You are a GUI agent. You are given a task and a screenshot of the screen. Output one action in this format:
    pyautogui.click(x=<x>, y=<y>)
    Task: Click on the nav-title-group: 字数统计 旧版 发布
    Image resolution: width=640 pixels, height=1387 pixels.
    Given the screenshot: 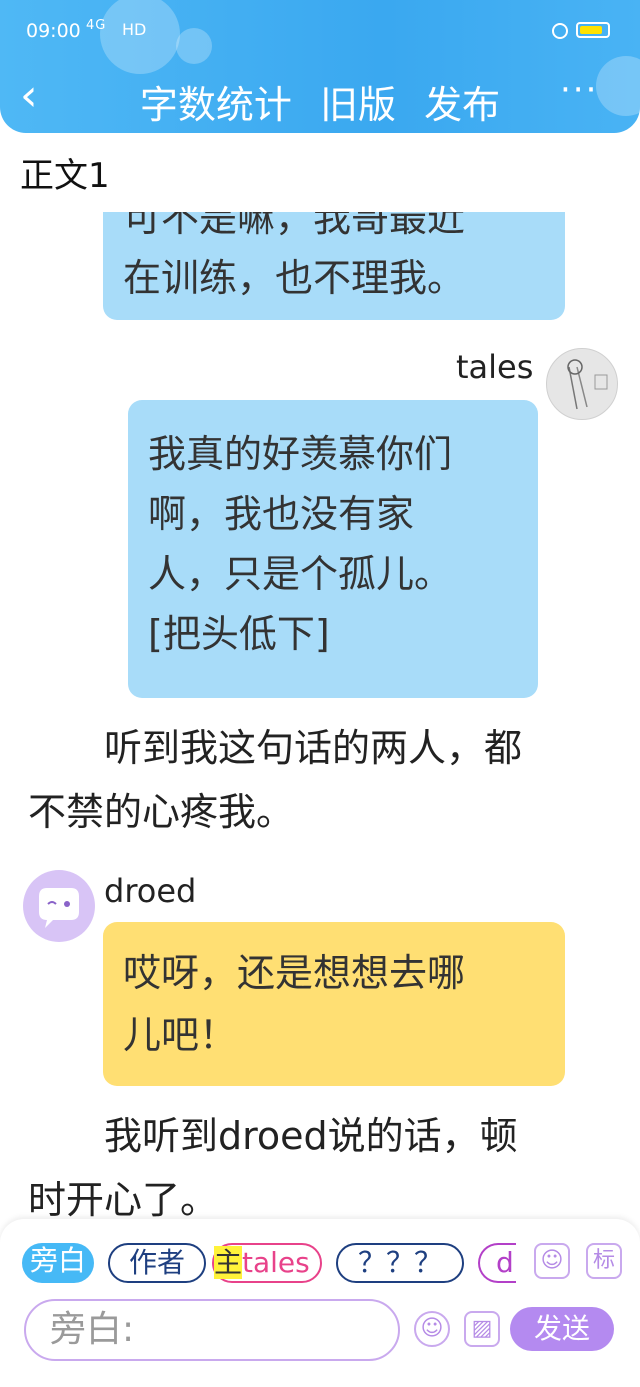 What is the action you would take?
    pyautogui.click(x=320, y=101)
    